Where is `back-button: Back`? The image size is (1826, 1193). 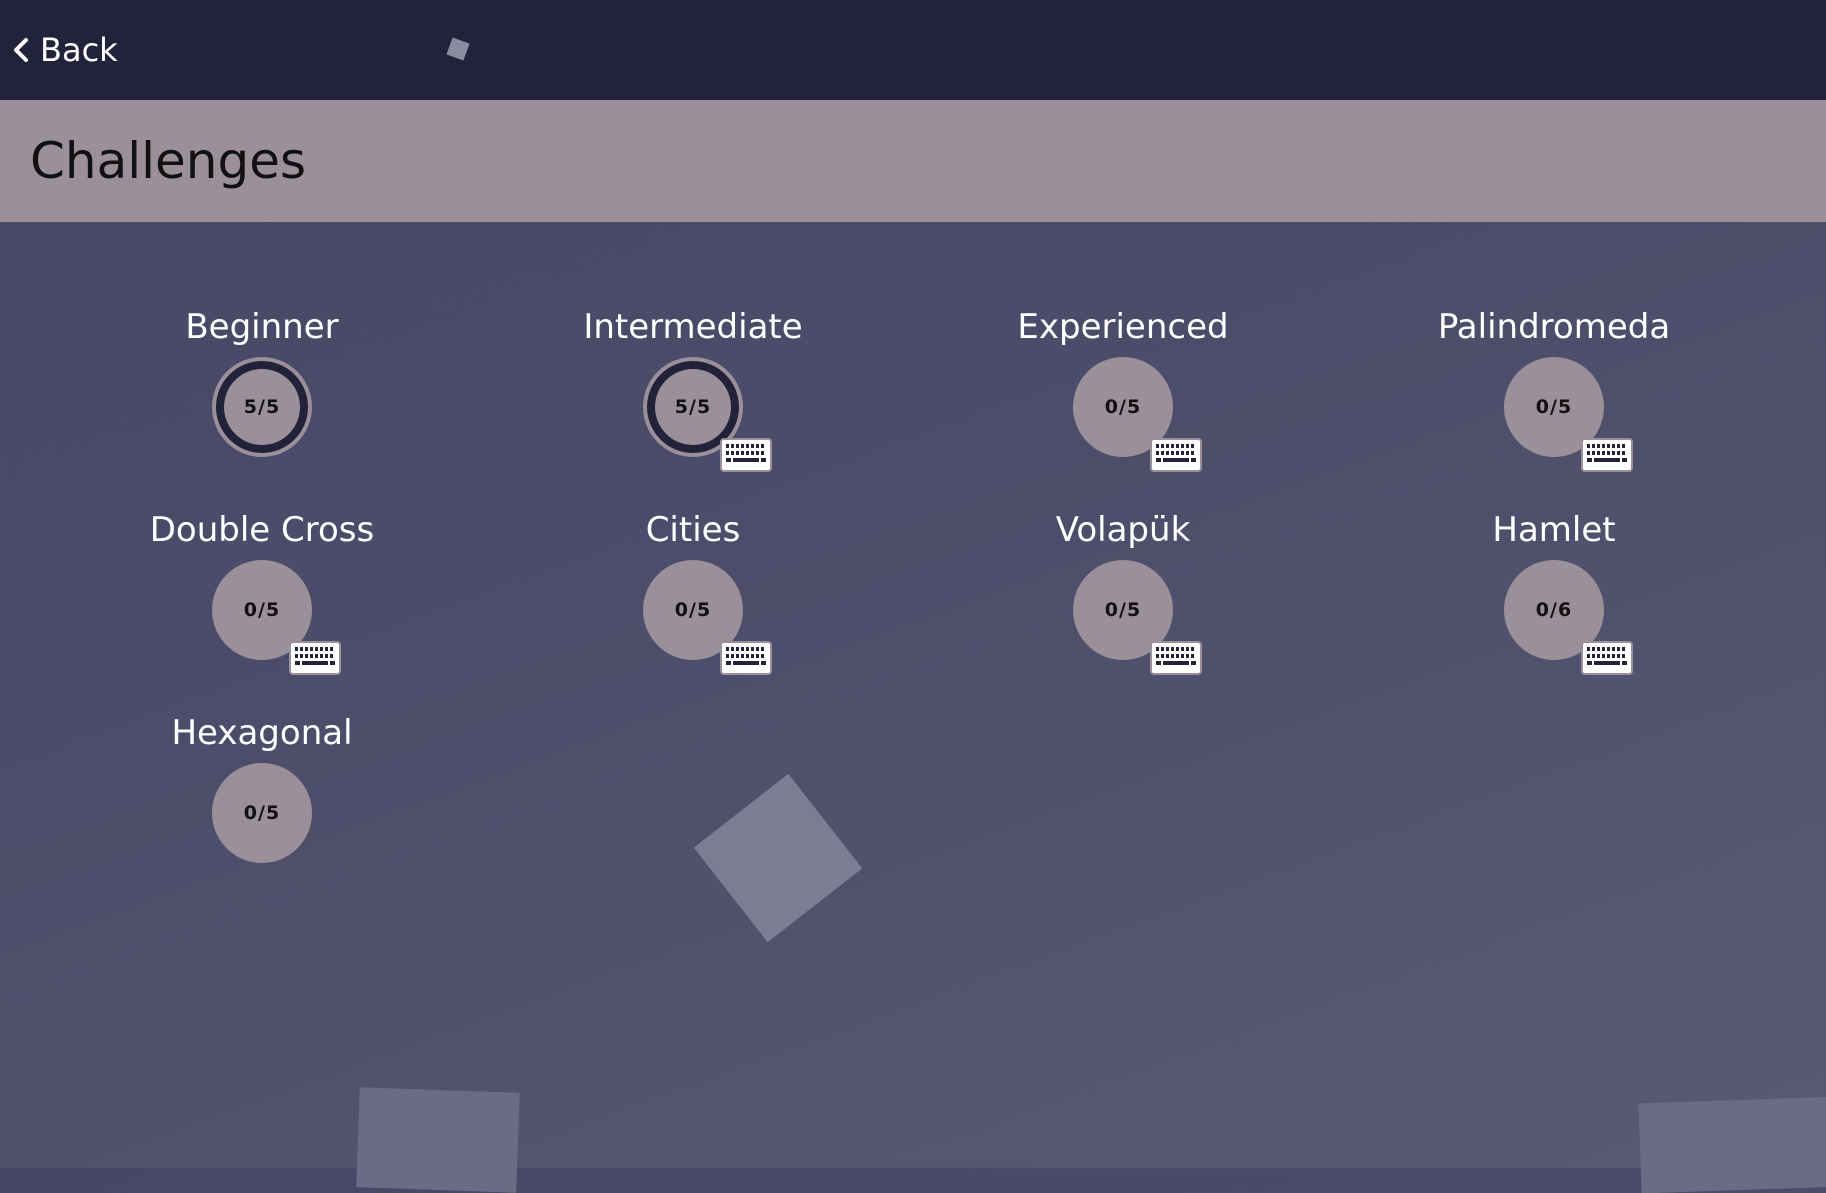
back-button: Back is located at coordinates (64, 50).